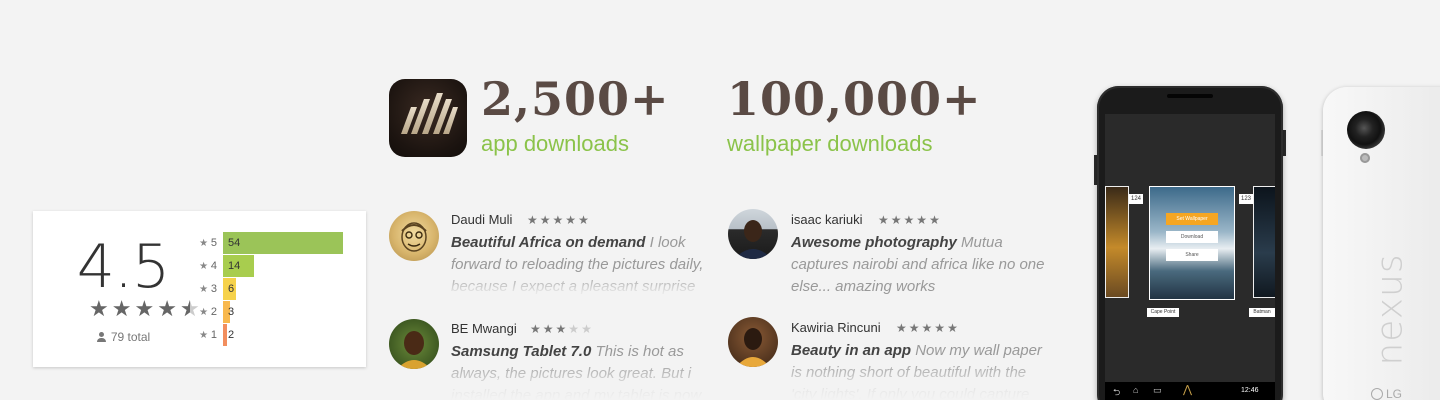  I want to click on set-wallpaper-button: Set Wallpaper, so click(1192, 219).